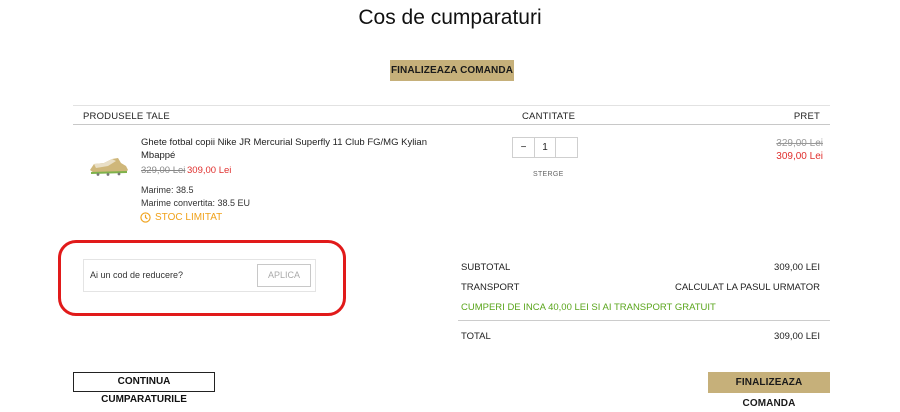  Describe the element at coordinates (163, 170) in the screenshot. I see `product-old-price: 329,00 Lei` at that location.